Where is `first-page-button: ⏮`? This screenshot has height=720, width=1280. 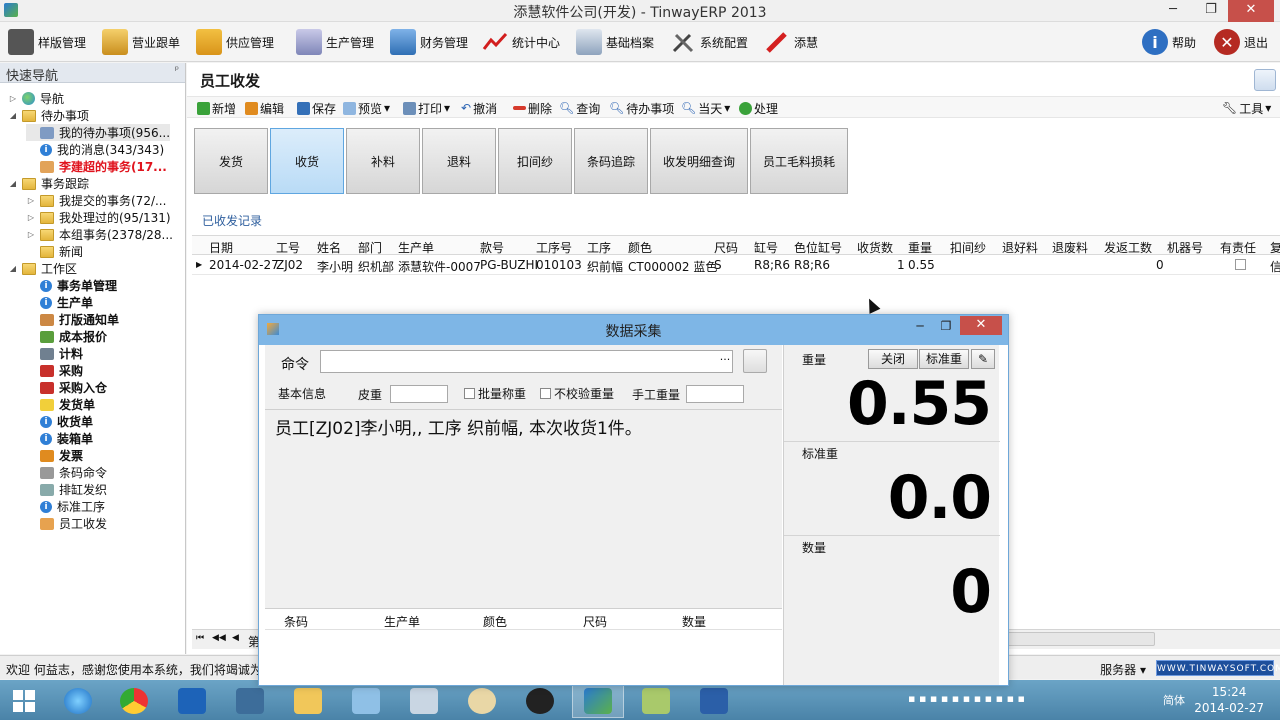 first-page-button: ⏮ is located at coordinates (200, 638).